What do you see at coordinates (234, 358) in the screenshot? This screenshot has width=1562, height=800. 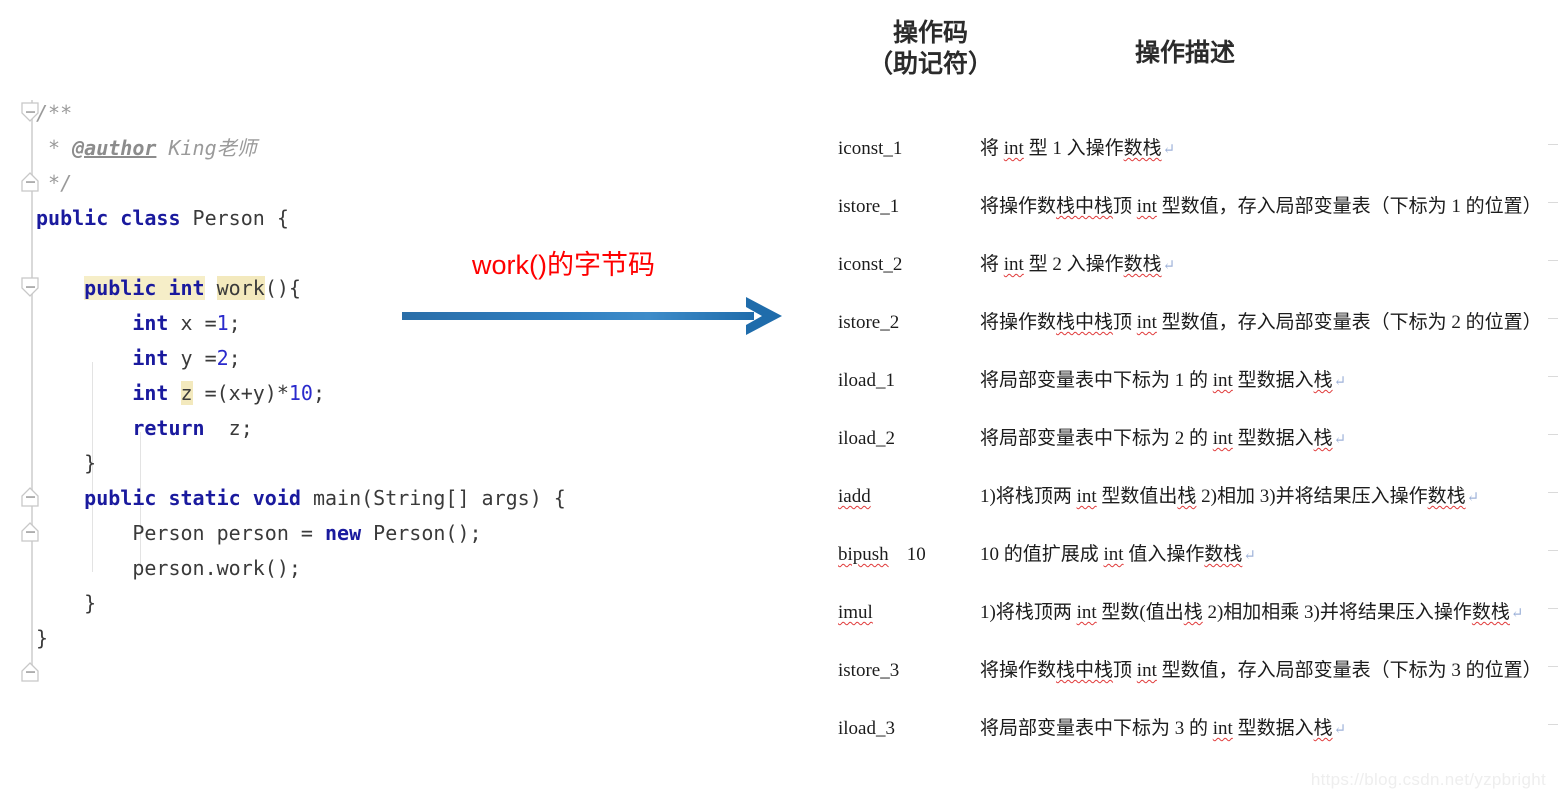 I see `code-token: ;` at bounding box center [234, 358].